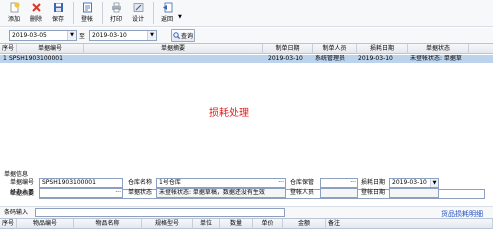 This screenshot has width=493, height=240. I want to click on cell-summary, so click(173, 59).